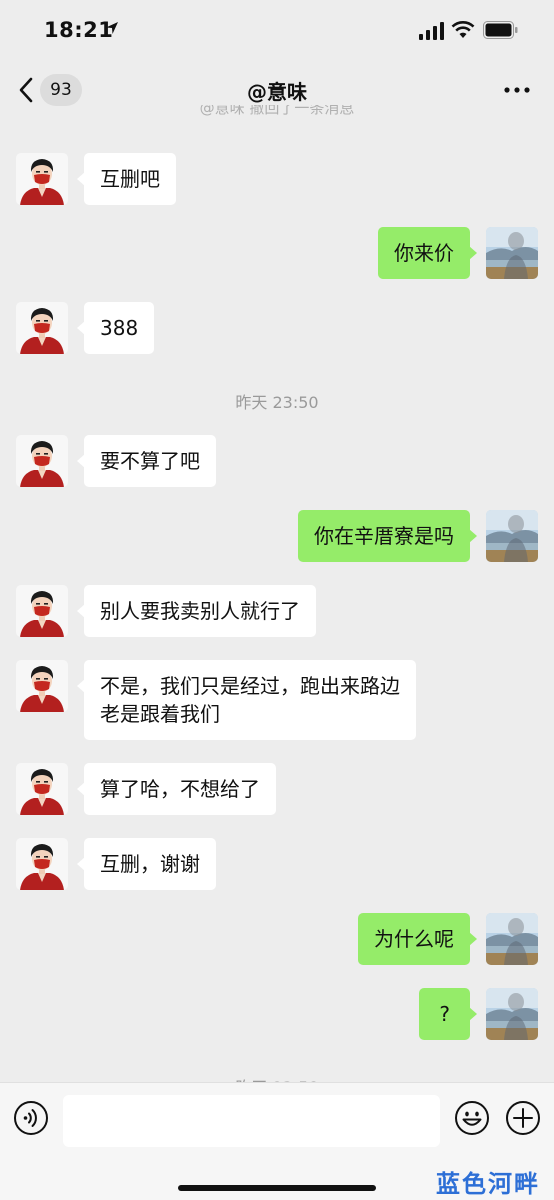  I want to click on message-bubble-outgoing: 为什么呢, so click(417, 939).